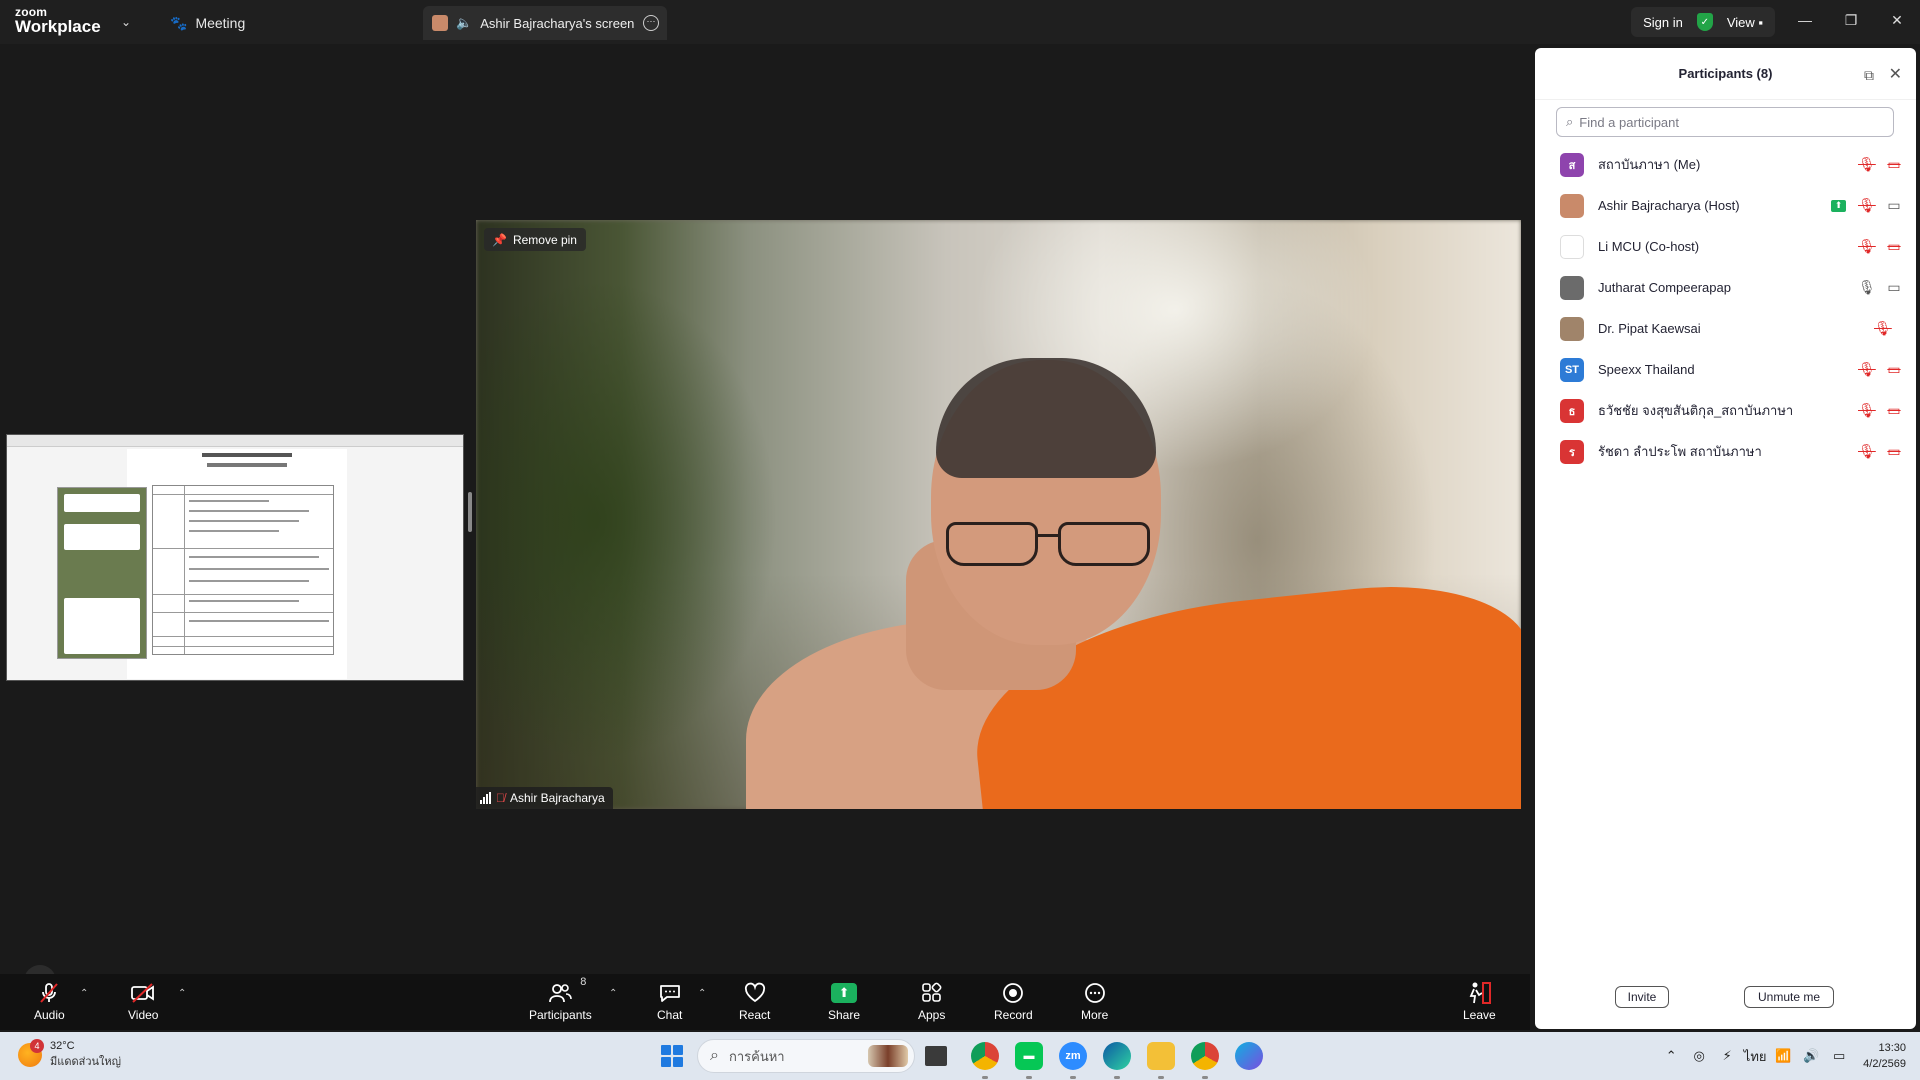 This screenshot has height=1080, width=1920. I want to click on speaker-icon: 🔈, so click(464, 22).